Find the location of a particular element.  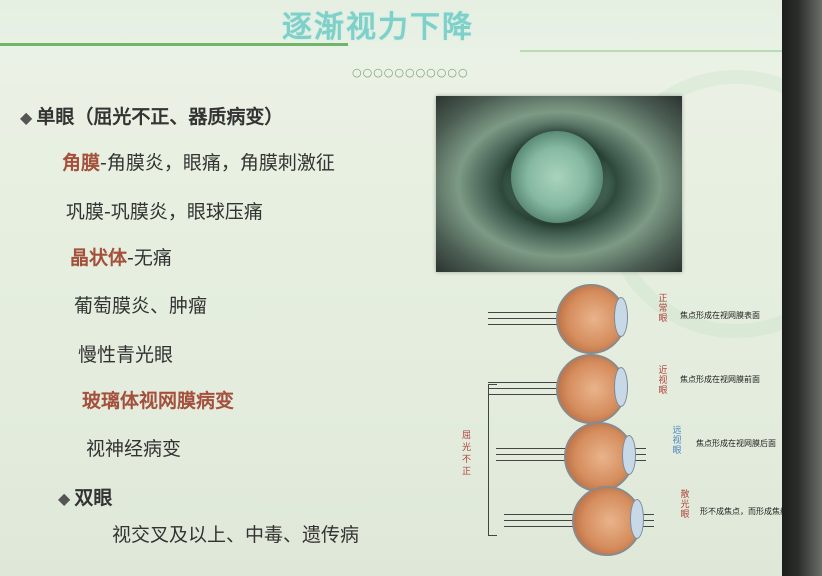

cornea-line: 角膜-角膜炎，眼痛，角膜刺激征 is located at coordinates (198, 161).